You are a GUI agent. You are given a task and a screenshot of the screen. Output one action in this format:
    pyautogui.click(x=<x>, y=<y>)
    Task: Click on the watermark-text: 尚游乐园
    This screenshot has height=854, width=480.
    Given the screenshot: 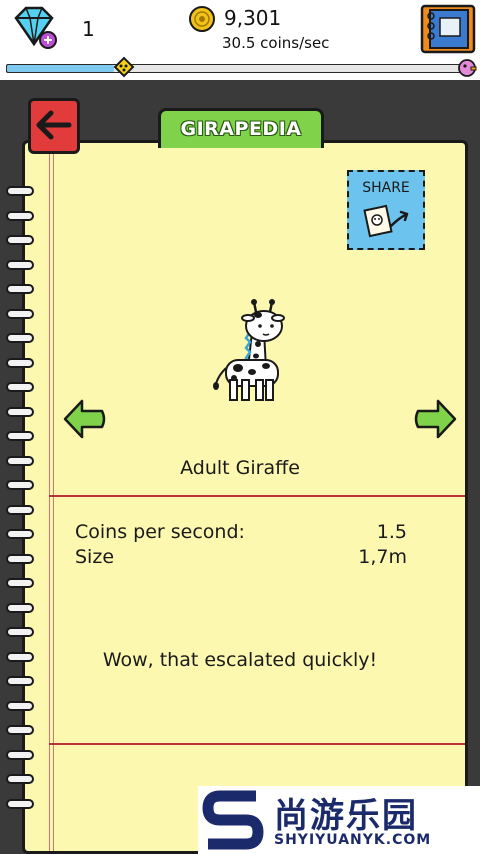 What is the action you would take?
    pyautogui.click(x=346, y=816)
    